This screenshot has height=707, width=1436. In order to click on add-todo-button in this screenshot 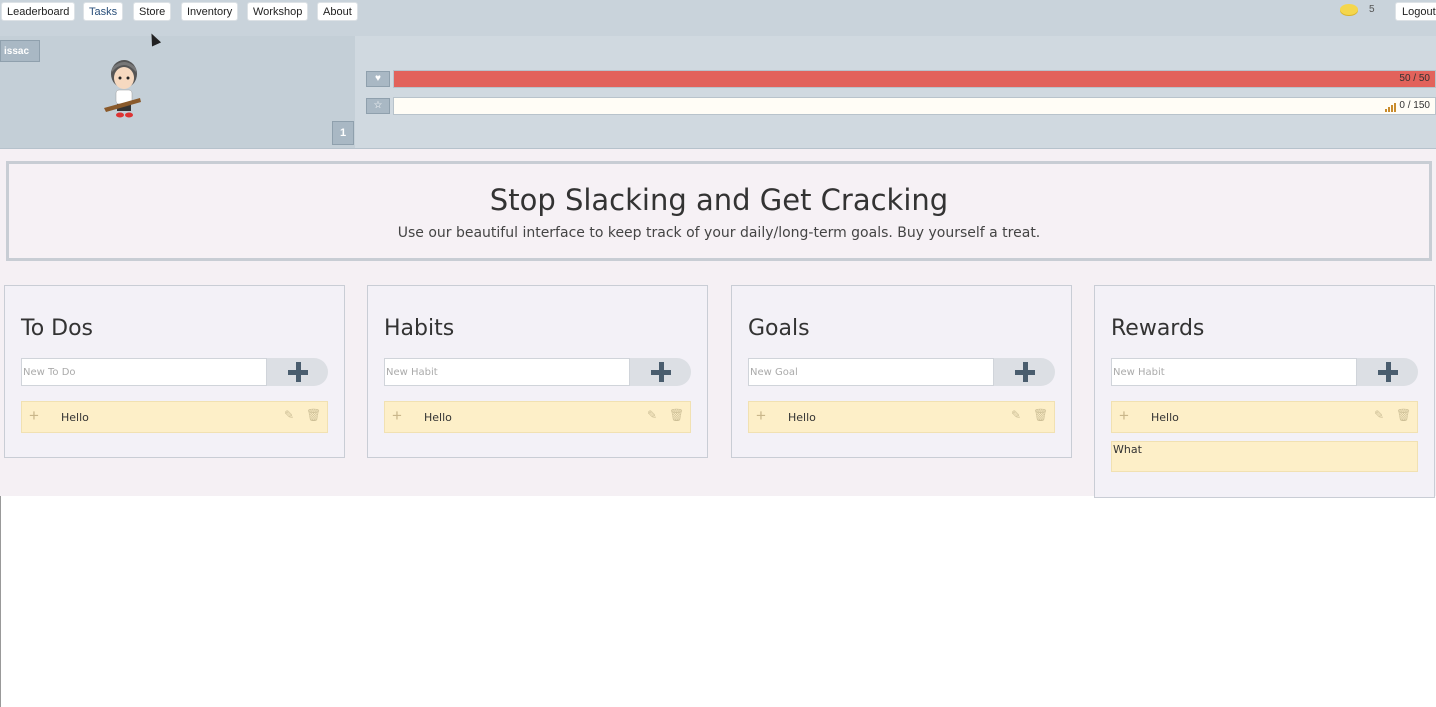, I will do `click(297, 372)`.